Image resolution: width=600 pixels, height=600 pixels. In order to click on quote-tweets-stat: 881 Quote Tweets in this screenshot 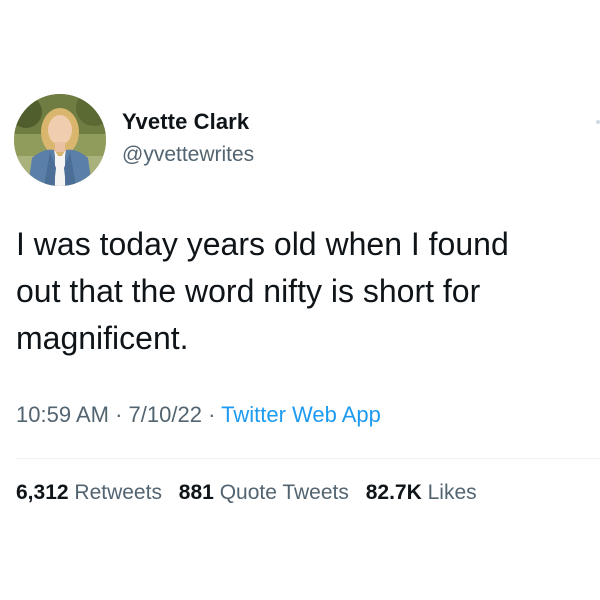, I will do `click(264, 492)`.